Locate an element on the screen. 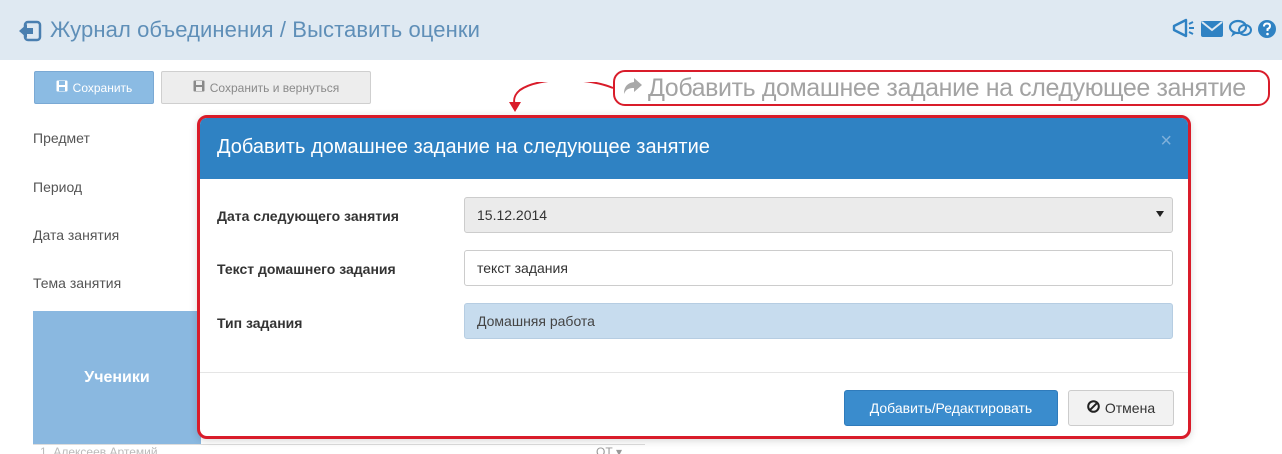 Image resolution: width=1282 pixels, height=454 pixels. chat-icon is located at coordinates (1241, 29).